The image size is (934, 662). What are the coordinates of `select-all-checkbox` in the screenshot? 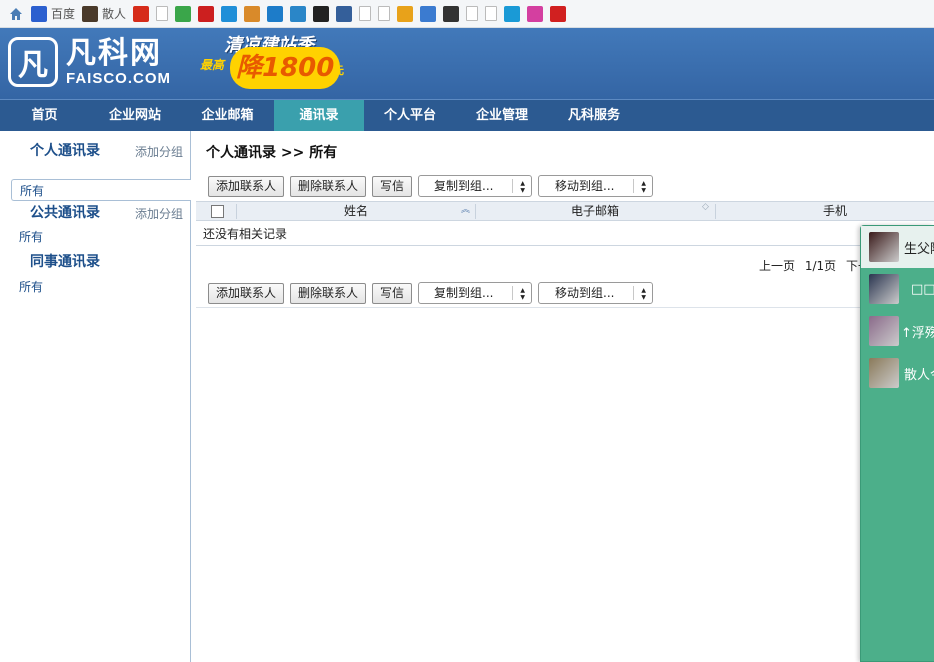 It's located at (217, 211).